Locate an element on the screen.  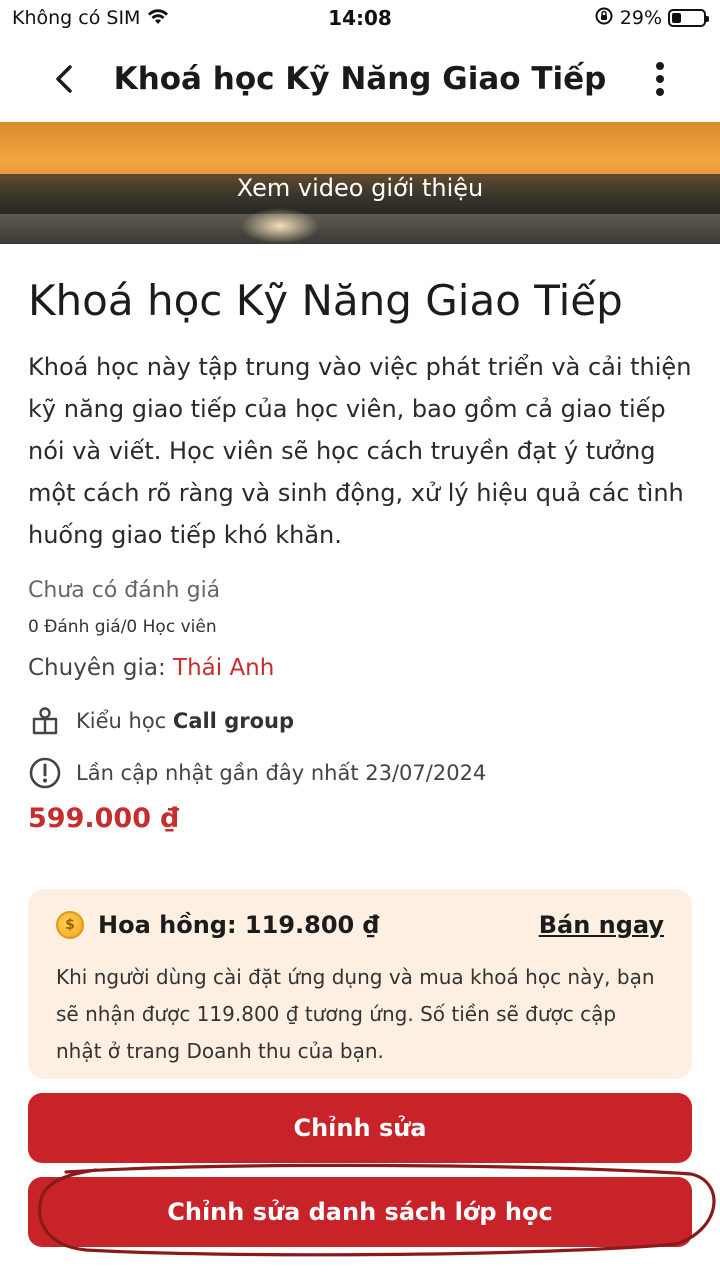
status-left: Không có SIM is located at coordinates (91, 18).